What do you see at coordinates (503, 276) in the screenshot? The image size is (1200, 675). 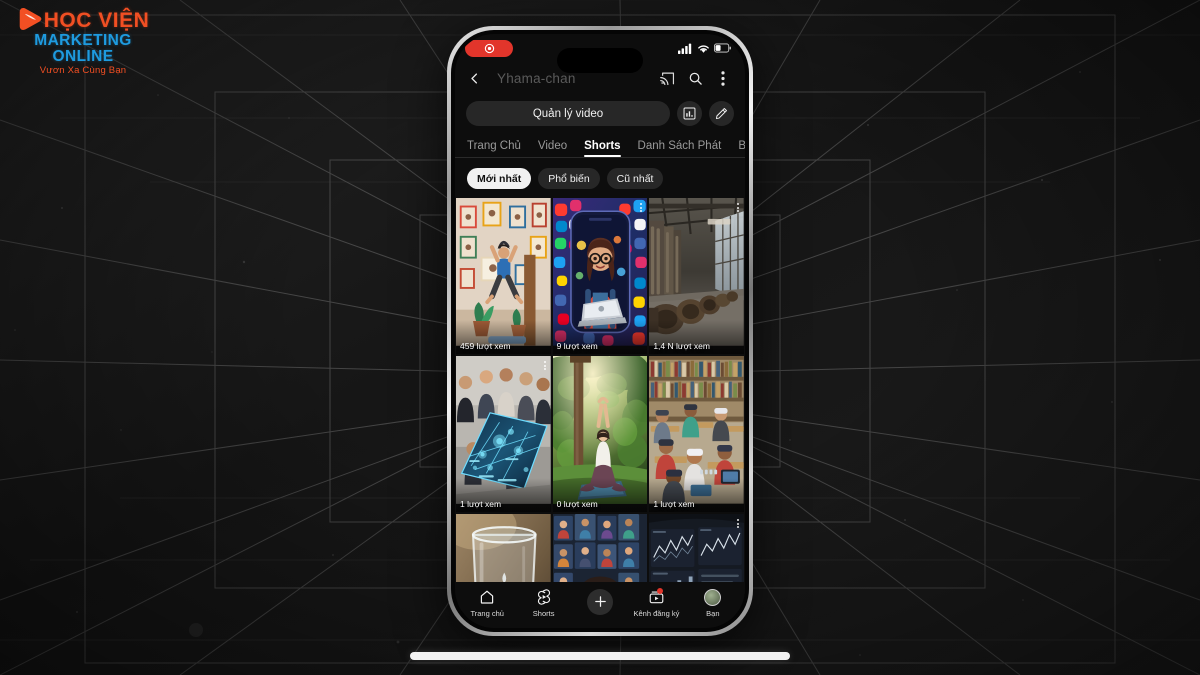 I see `video-grid-item: 459 lượt xem` at bounding box center [503, 276].